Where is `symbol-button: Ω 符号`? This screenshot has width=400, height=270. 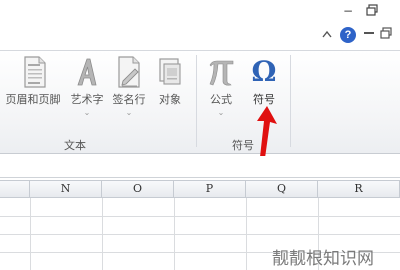
symbol-button: Ω 符号 is located at coordinates (264, 81).